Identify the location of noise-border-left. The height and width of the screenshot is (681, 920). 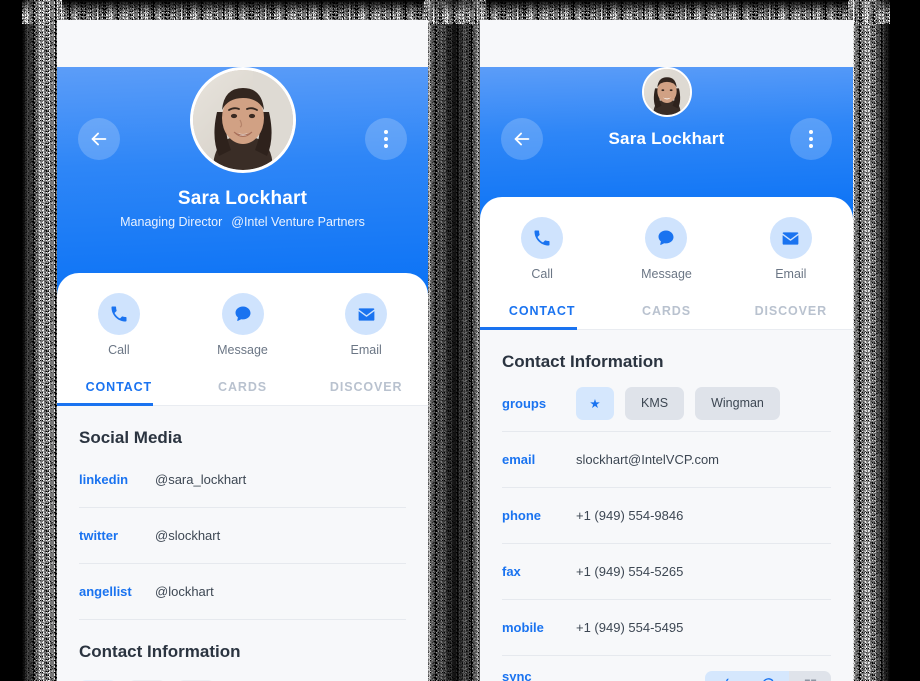
(42, 340).